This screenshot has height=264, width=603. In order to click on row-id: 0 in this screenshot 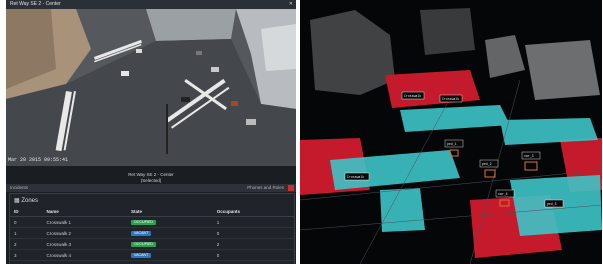, I will do `click(26, 222)`.